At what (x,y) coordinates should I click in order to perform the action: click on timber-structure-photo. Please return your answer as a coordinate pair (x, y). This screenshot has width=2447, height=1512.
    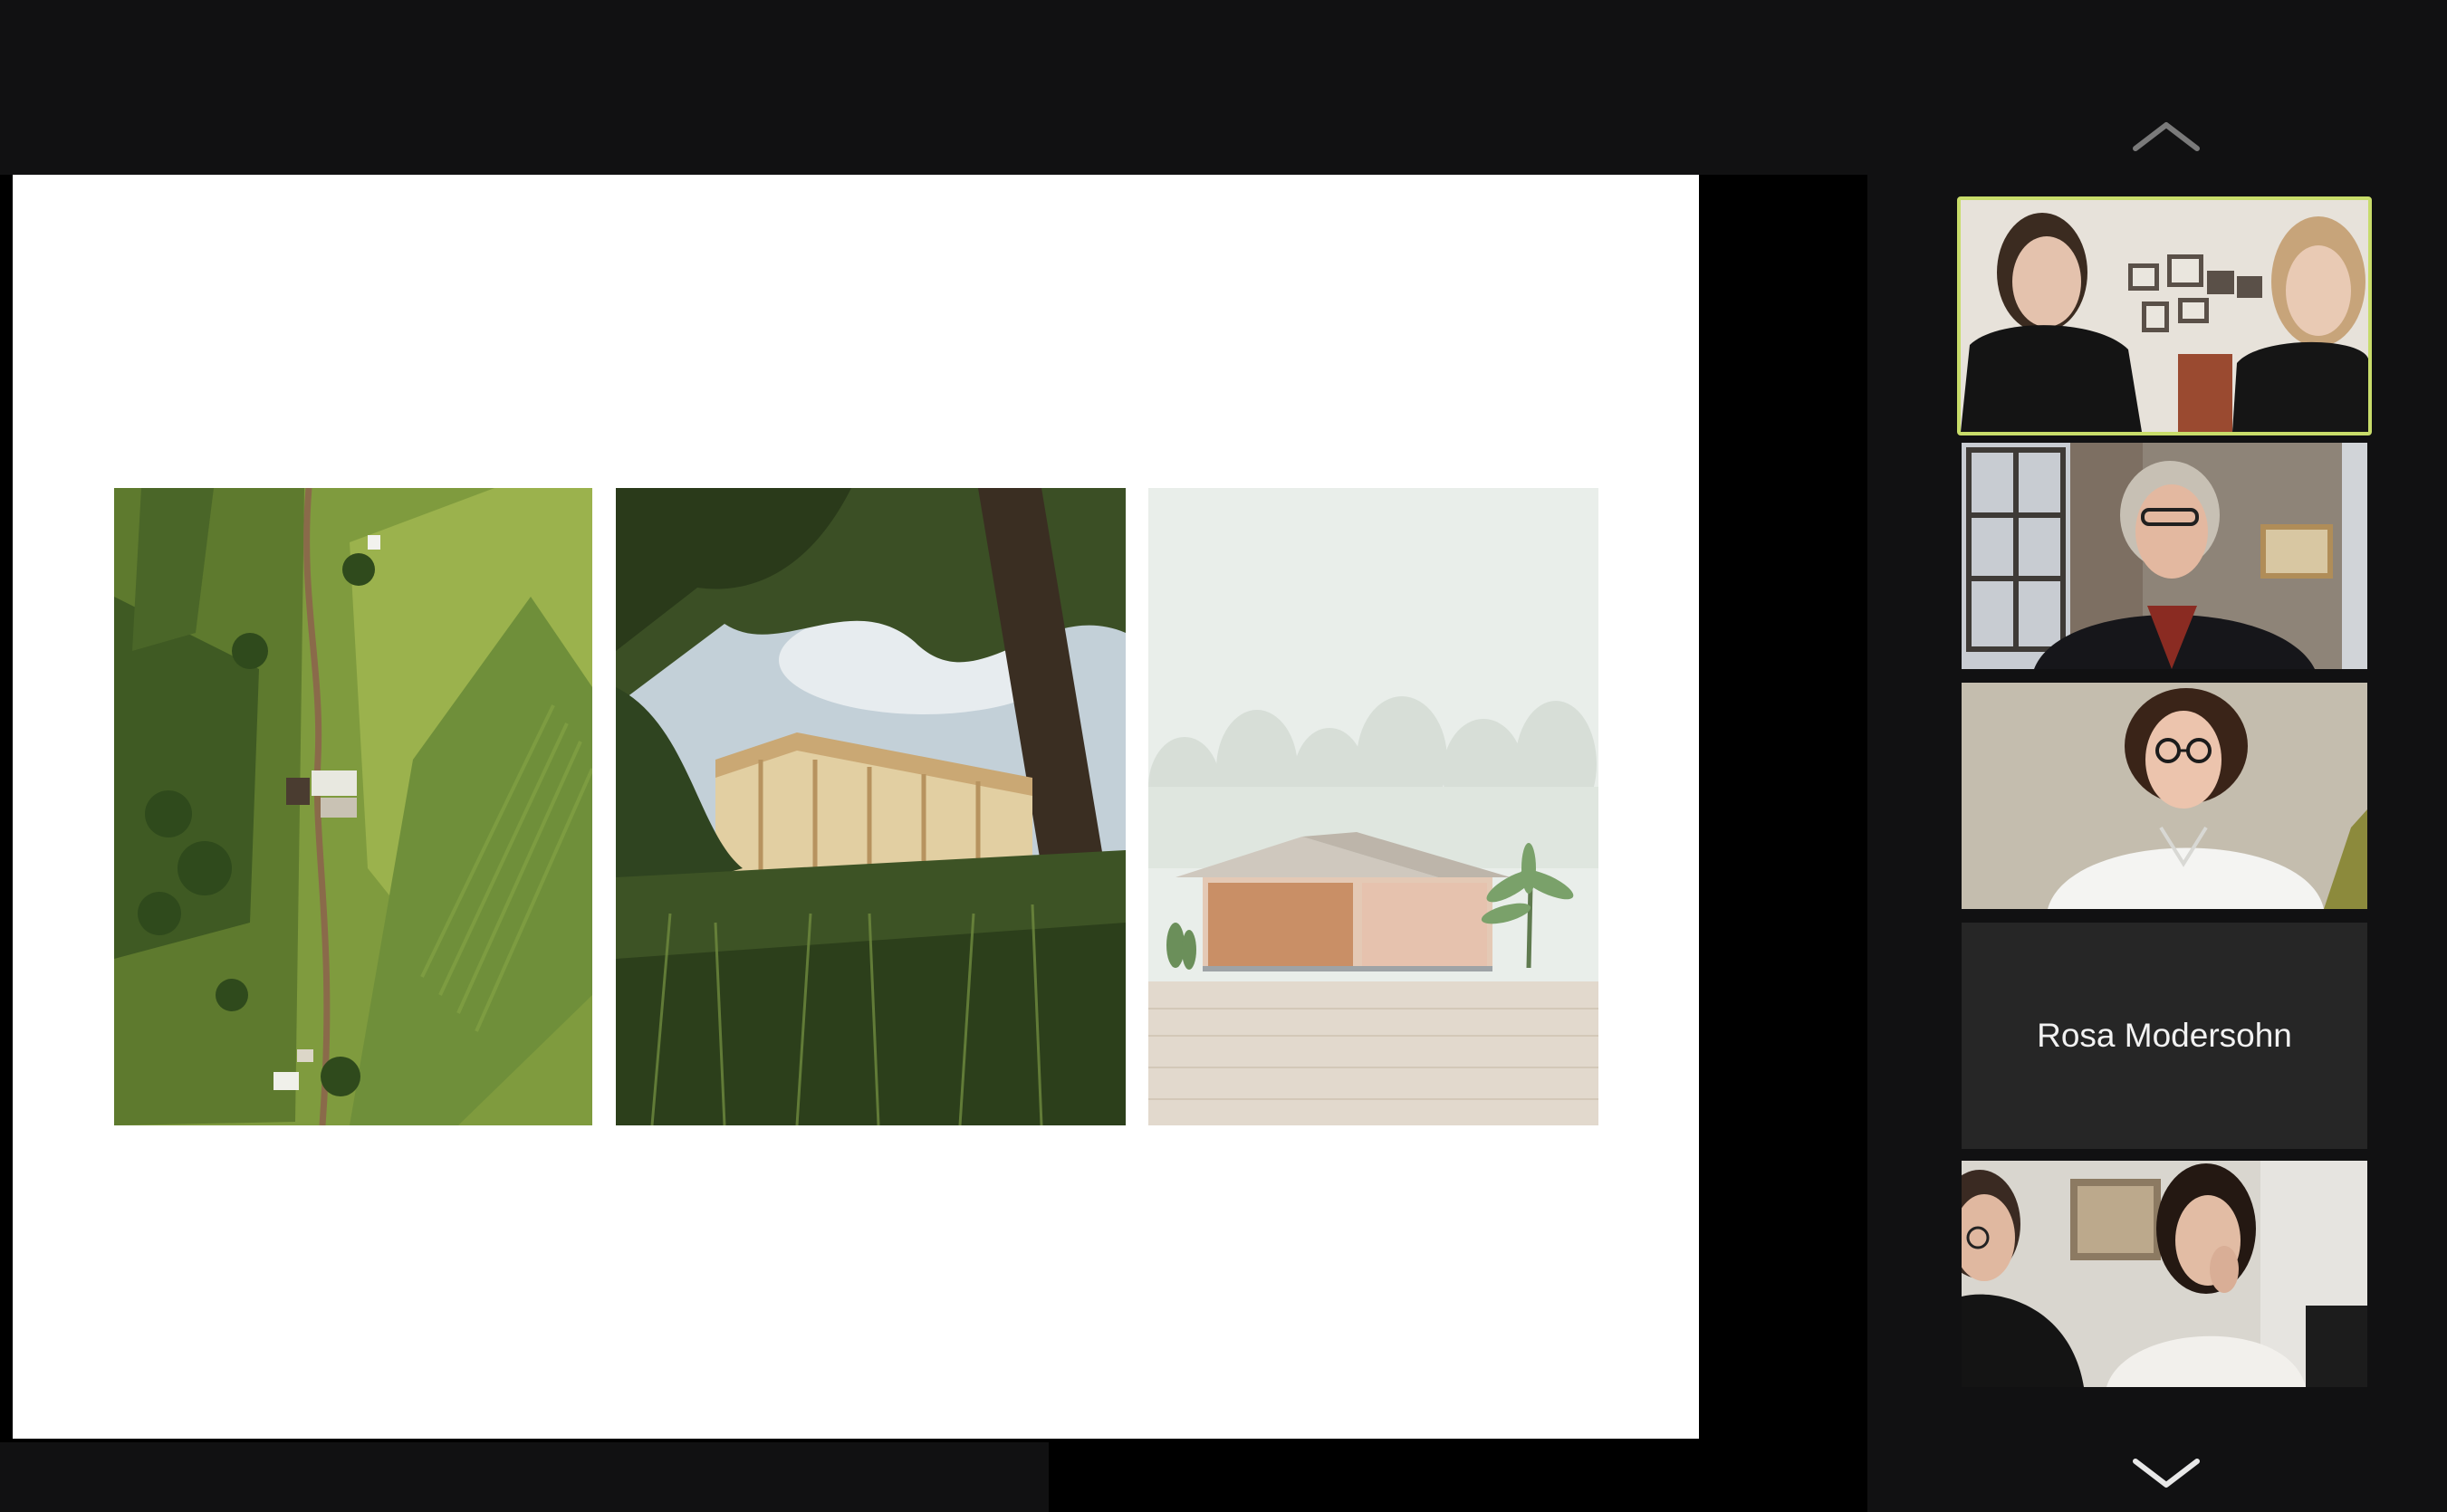
    Looking at the image, I should click on (871, 806).